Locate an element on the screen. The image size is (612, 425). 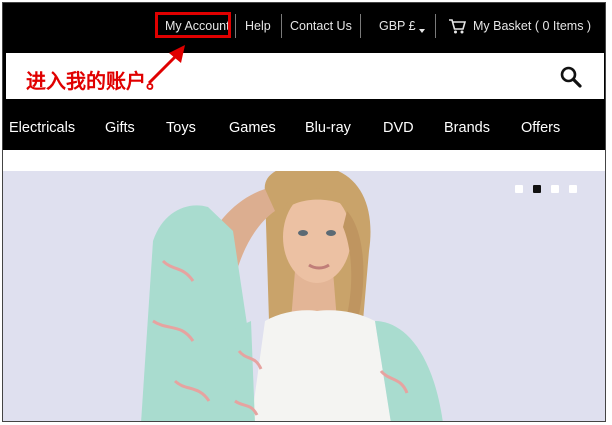
nav-item-blu-ray: Blu-ray is located at coordinates (328, 126).